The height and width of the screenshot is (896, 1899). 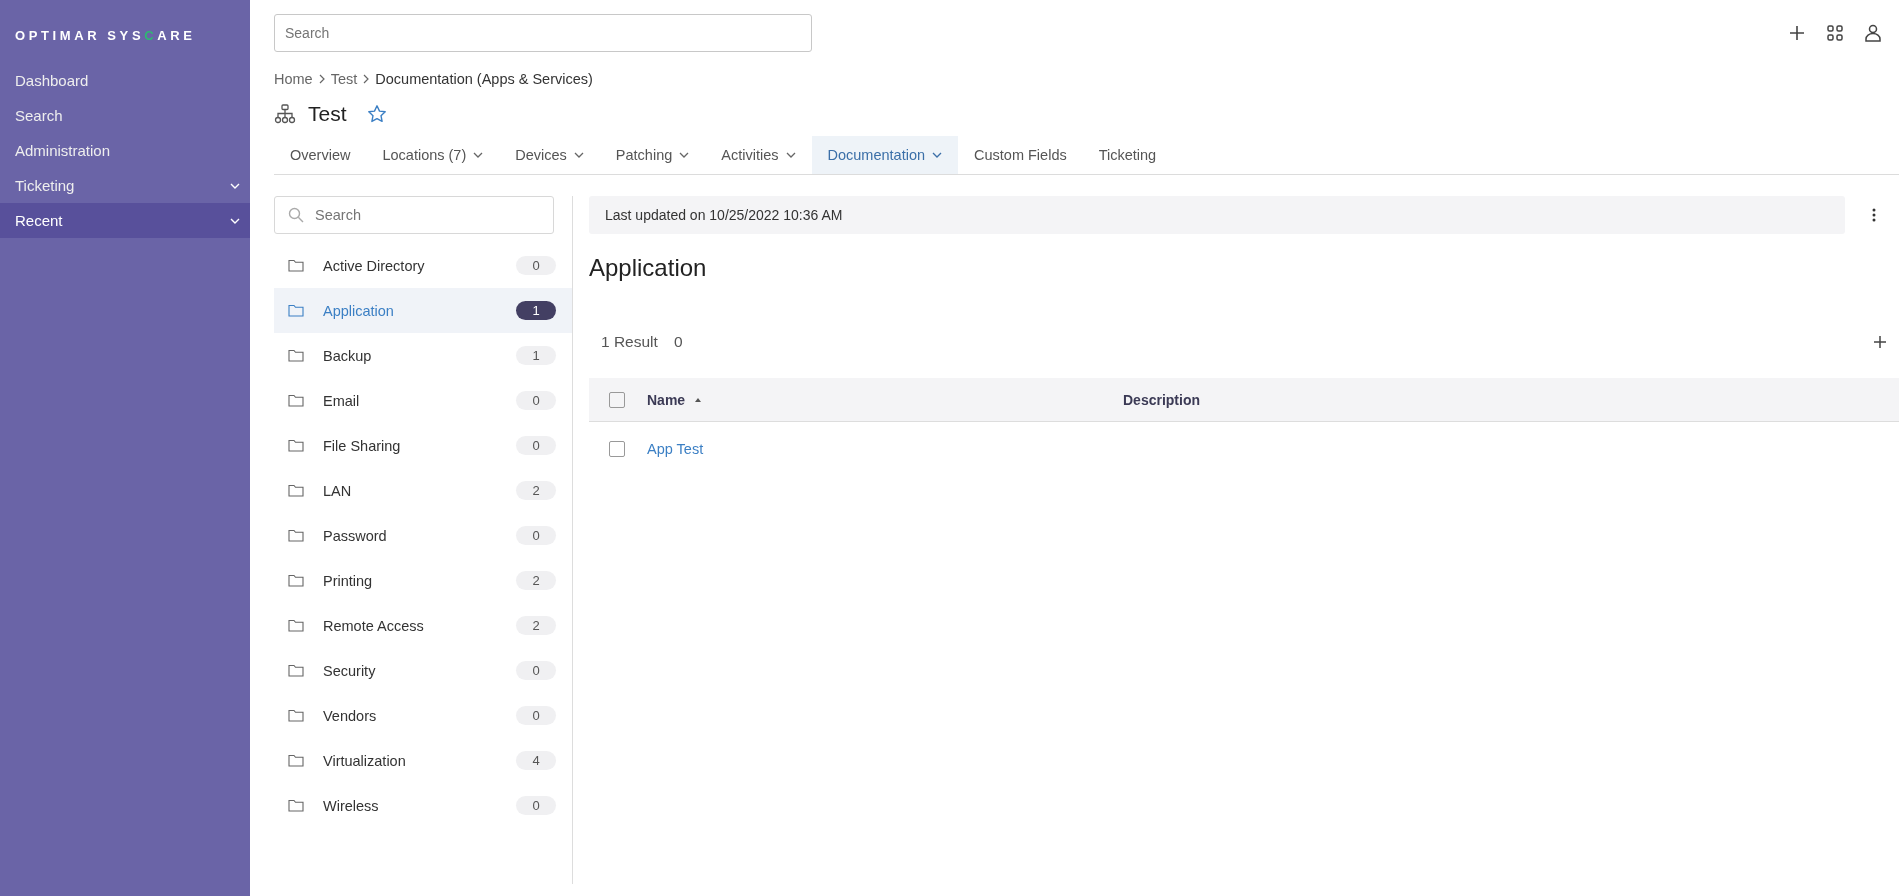 What do you see at coordinates (344, 79) in the screenshot?
I see `breadcrumb-link: Test` at bounding box center [344, 79].